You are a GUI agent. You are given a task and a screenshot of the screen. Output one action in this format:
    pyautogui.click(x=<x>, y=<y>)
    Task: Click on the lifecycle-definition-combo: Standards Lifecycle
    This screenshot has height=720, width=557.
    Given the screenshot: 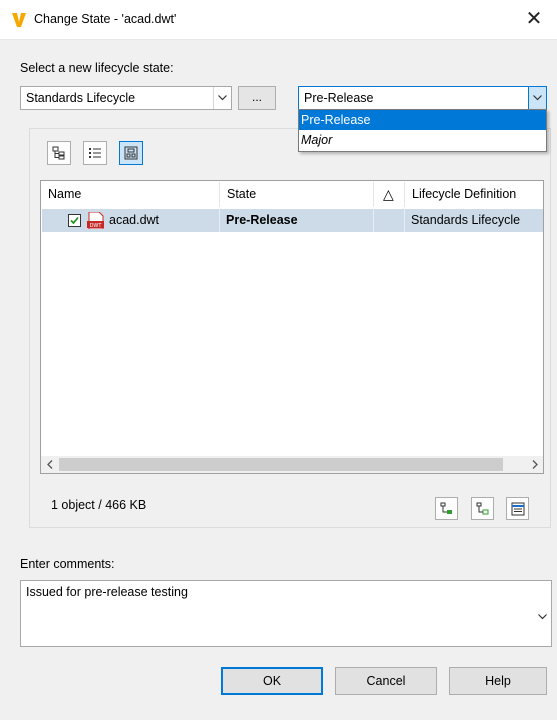 What is the action you would take?
    pyautogui.click(x=126, y=98)
    